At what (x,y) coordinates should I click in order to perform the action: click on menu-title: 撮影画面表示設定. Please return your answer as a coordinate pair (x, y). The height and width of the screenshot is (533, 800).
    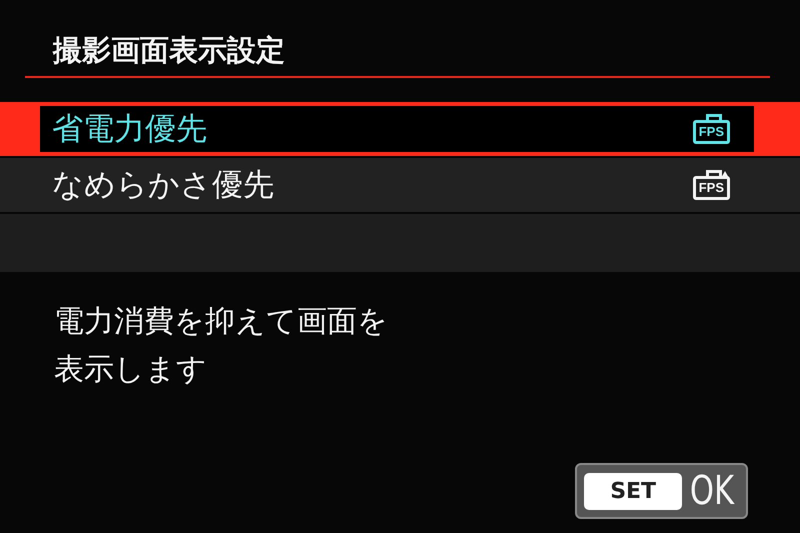
    Looking at the image, I should click on (169, 50).